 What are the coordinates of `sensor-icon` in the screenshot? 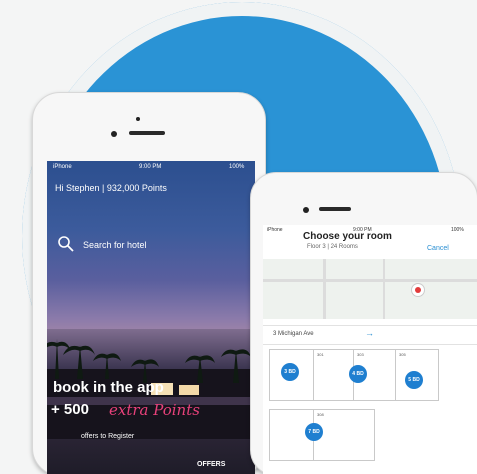 It's located at (138, 119).